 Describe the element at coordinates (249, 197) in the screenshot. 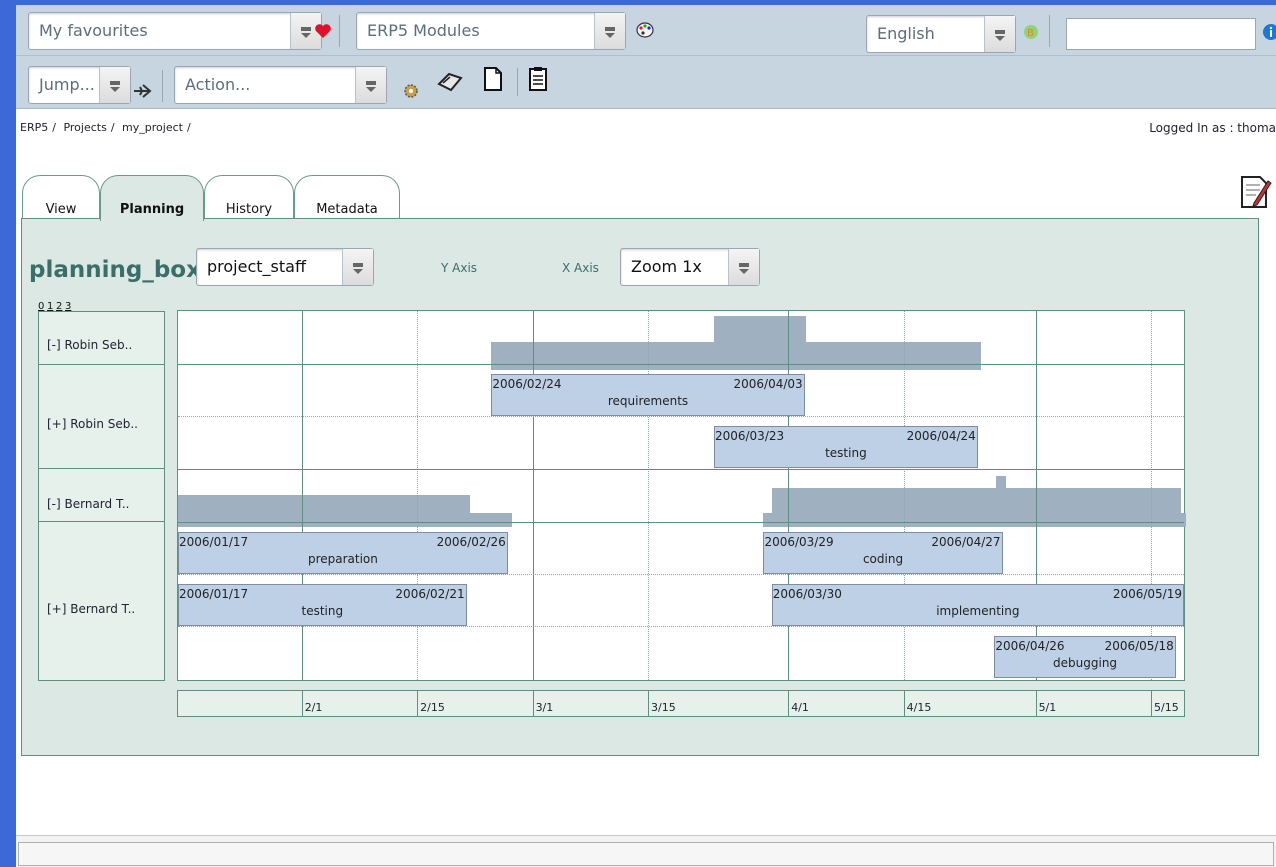

I see `tab-history: History` at that location.